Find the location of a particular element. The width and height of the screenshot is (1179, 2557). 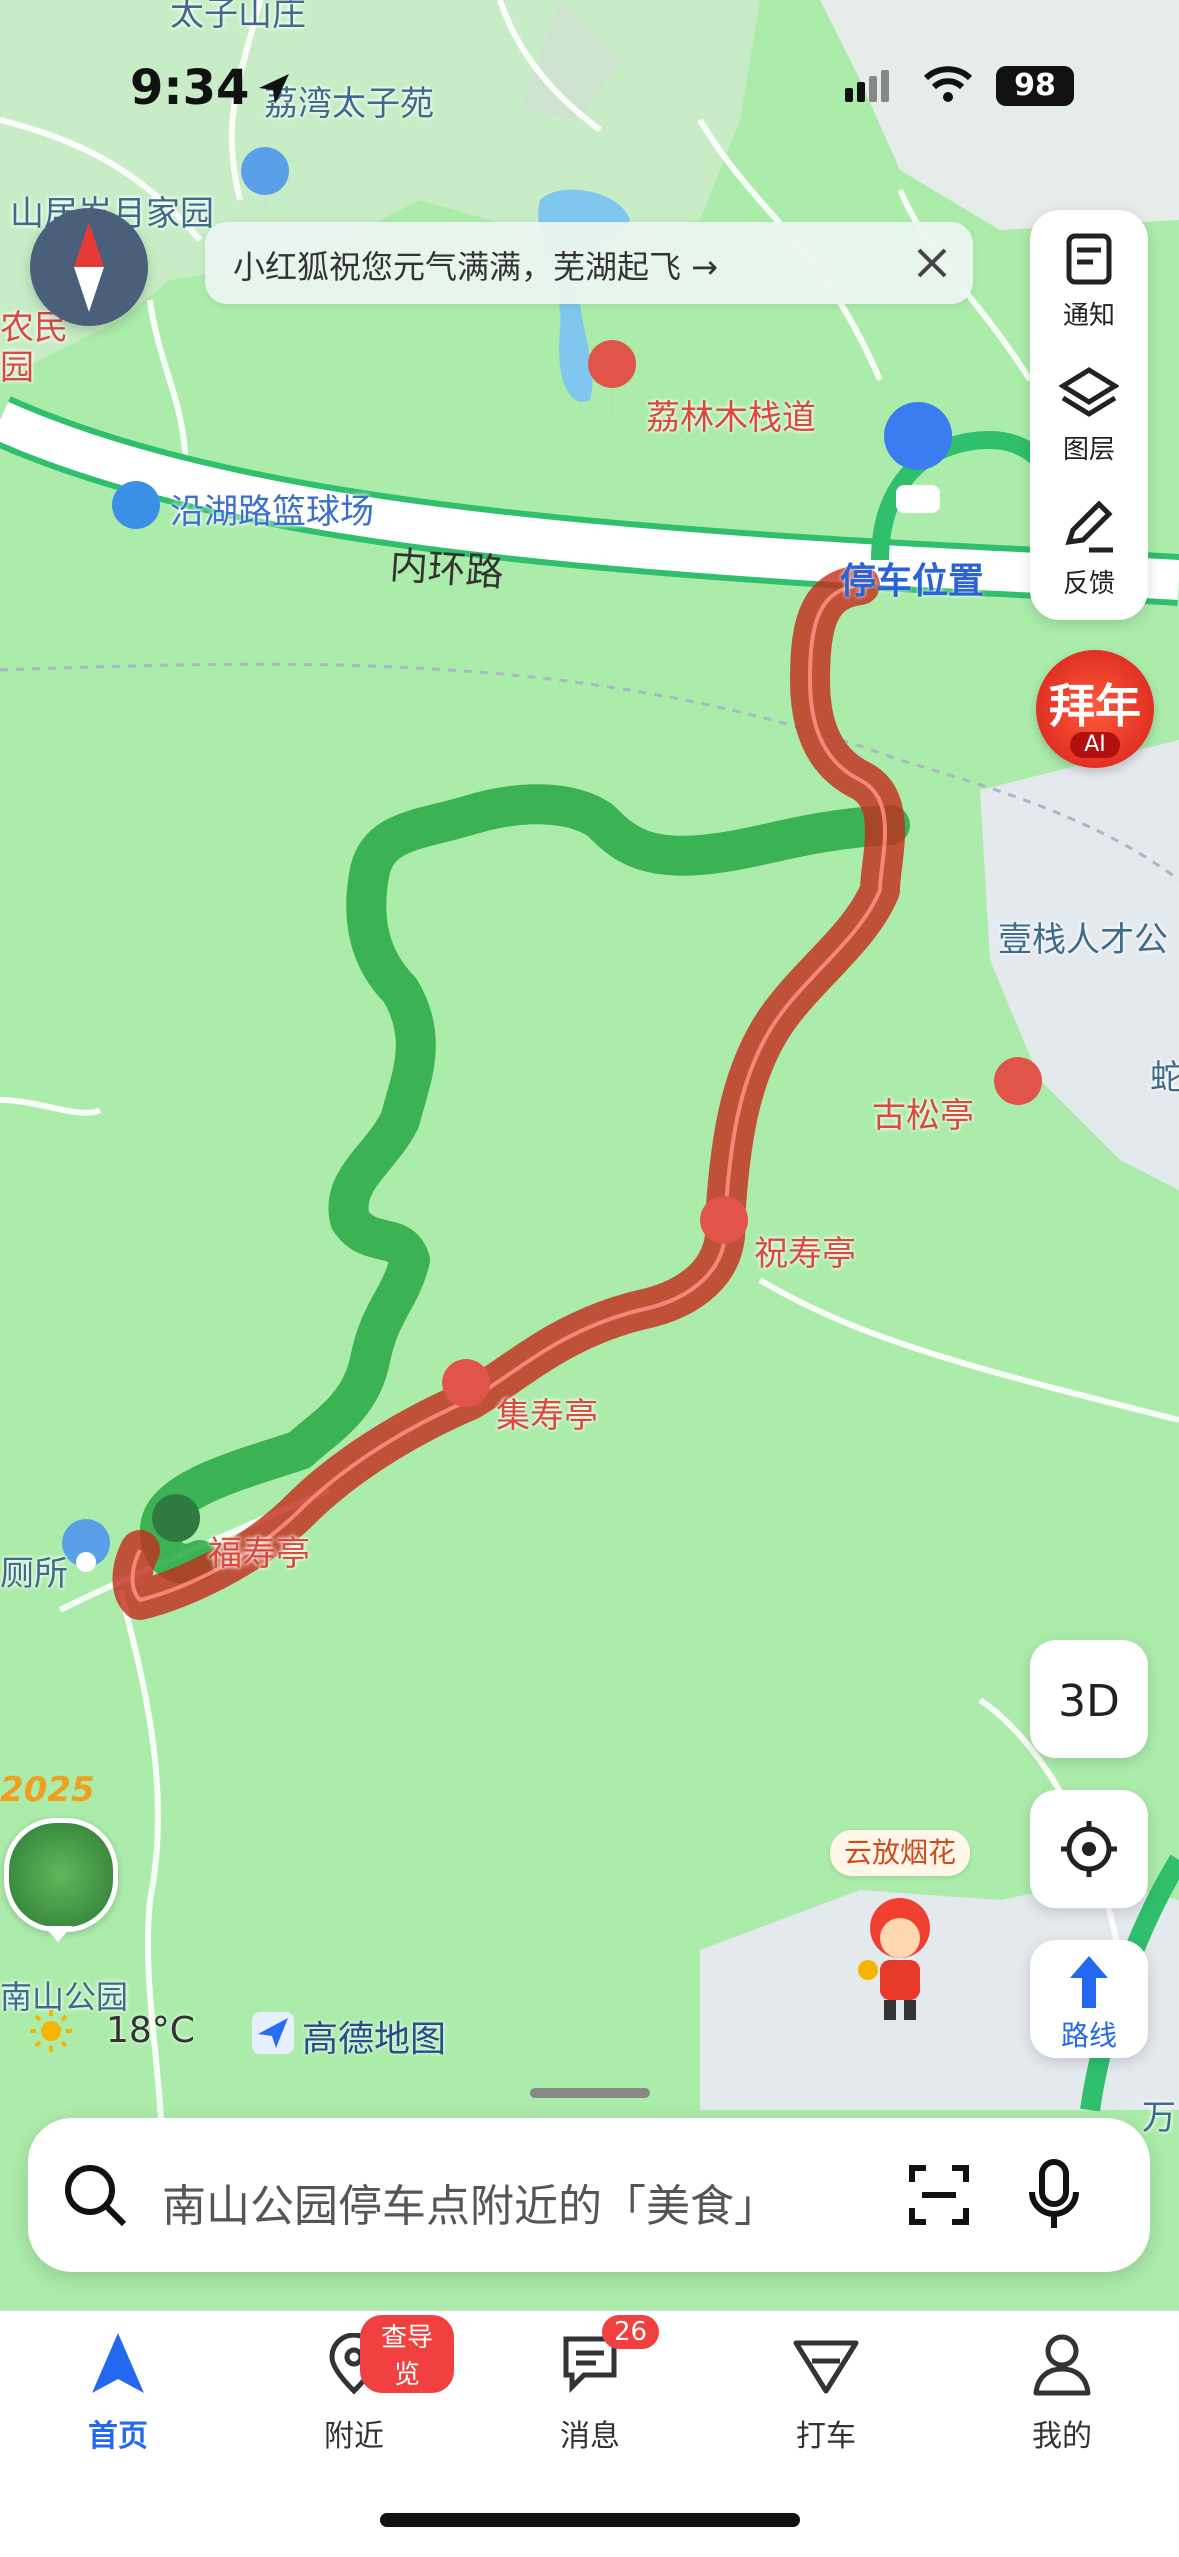

mascot-icon is located at coordinates (900, 1960).